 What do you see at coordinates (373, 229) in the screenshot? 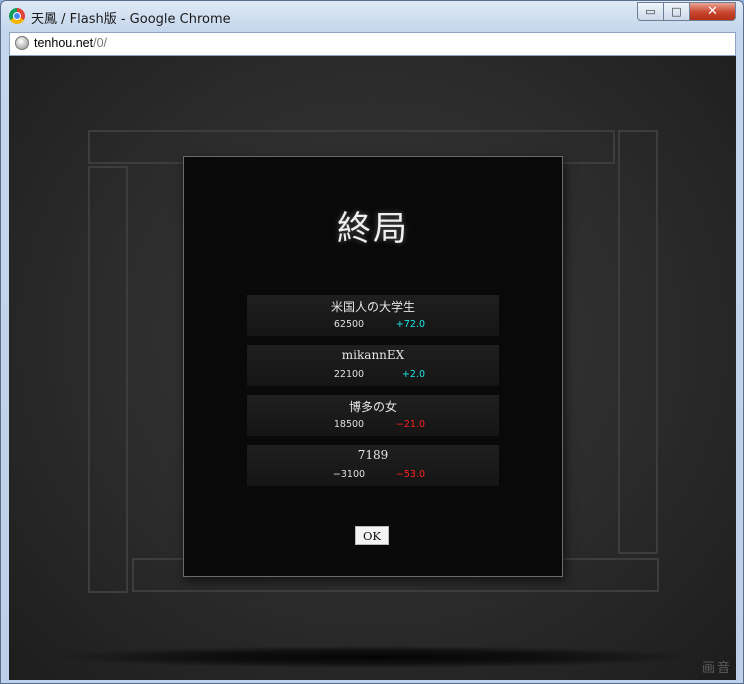
I see `result-title: 終局` at bounding box center [373, 229].